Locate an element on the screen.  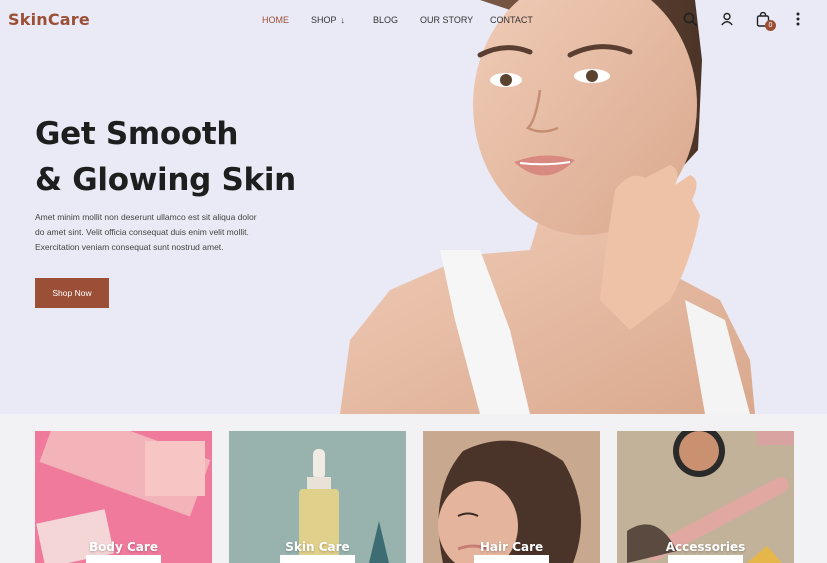
nav-shop-label: SHOP is located at coordinates (324, 20).